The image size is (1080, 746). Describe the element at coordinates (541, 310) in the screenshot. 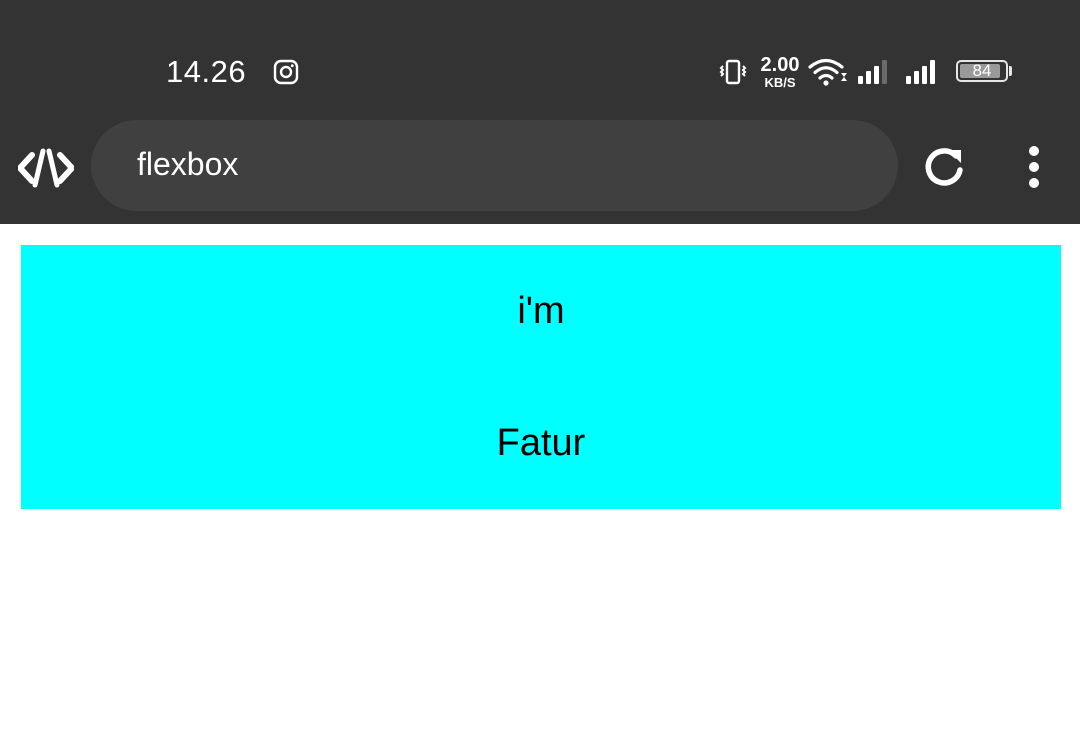

I see `flex-item: i'm` at that location.